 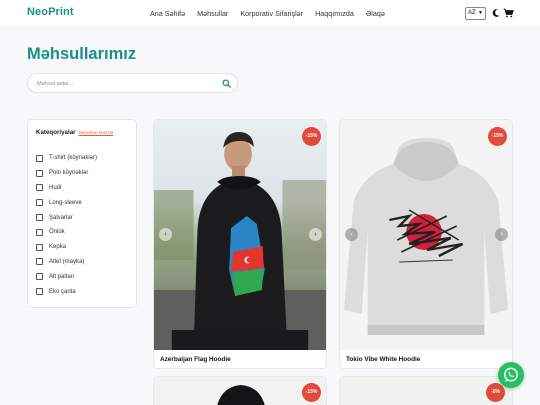 I want to click on product-card: -15%, so click(x=240, y=390).